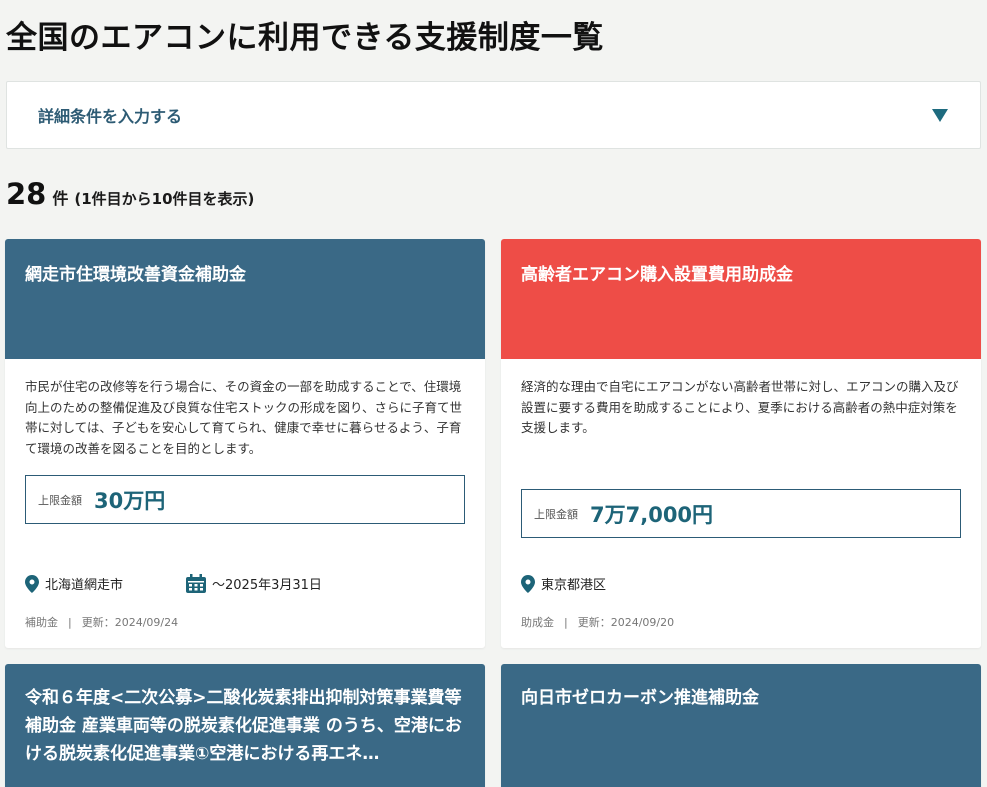  Describe the element at coordinates (130, 622) in the screenshot. I see `updated-date: 更新：2024/09/24` at that location.